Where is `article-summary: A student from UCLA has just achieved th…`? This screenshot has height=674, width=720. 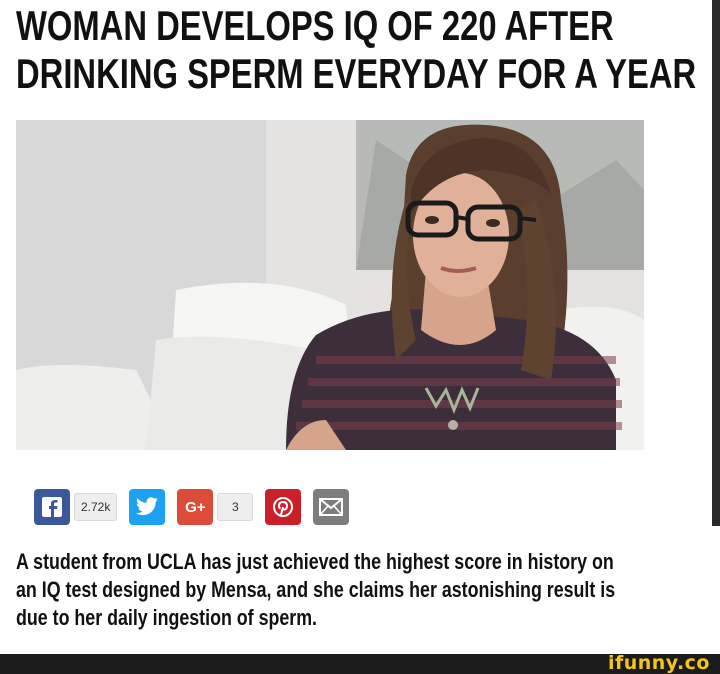 article-summary: A student from UCLA has just achieved th… is located at coordinates (364, 590).